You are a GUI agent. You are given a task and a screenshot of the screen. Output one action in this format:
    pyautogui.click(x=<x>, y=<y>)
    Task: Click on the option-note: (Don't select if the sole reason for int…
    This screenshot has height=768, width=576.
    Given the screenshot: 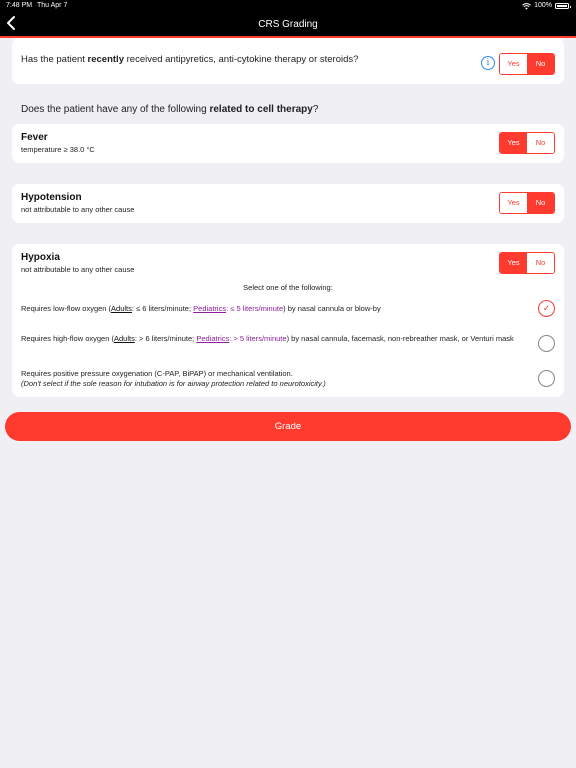 What is the action you would take?
    pyautogui.click(x=173, y=383)
    